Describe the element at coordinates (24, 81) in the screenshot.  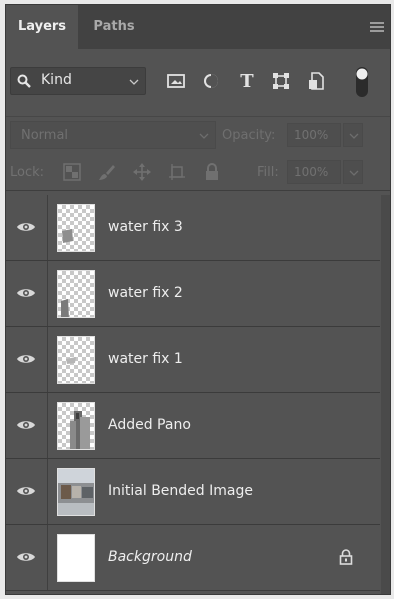
I see `search-icon` at that location.